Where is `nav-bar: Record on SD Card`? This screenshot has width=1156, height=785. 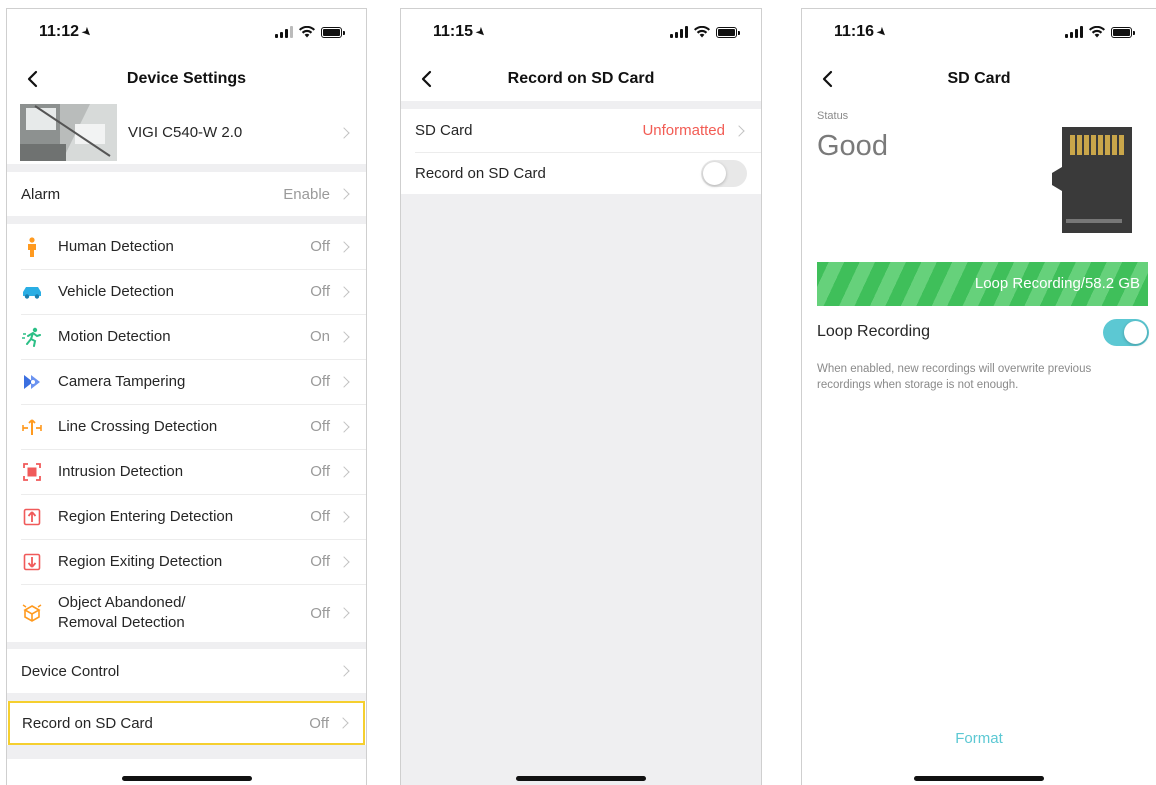
nav-bar: Record on SD Card is located at coordinates (581, 79).